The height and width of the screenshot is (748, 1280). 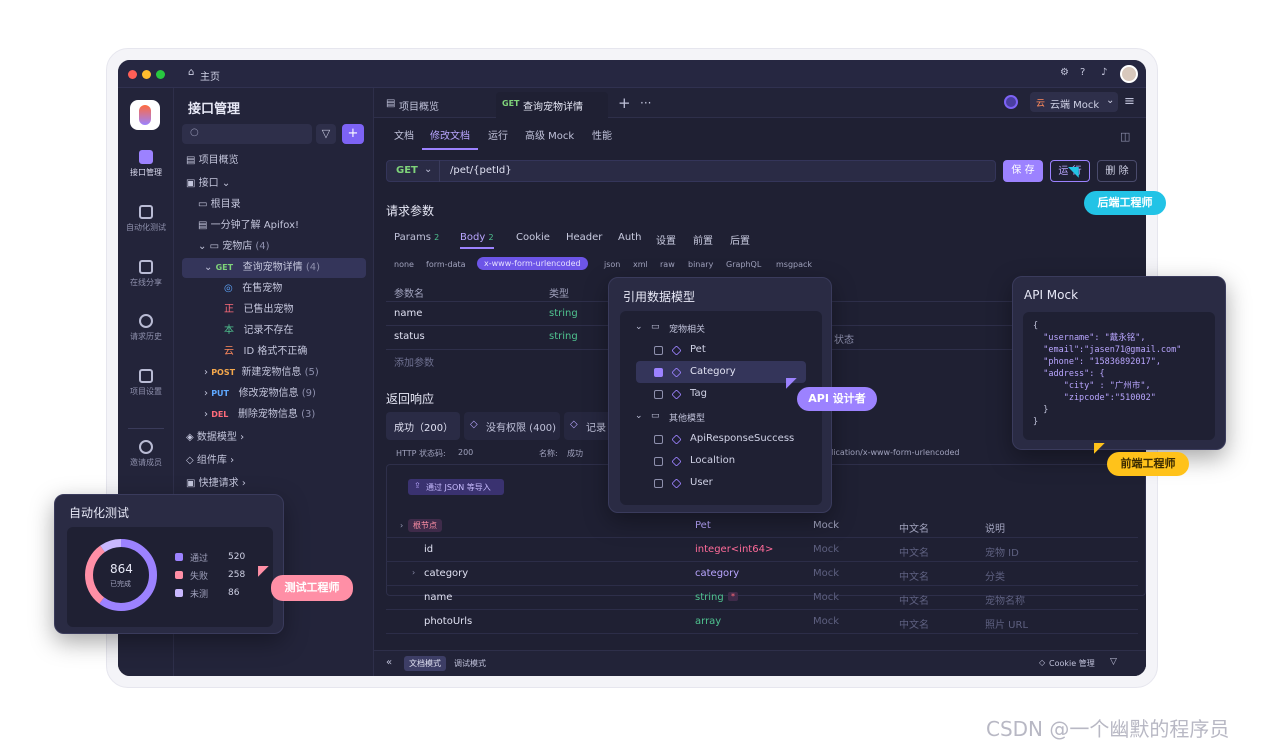 What do you see at coordinates (274, 289) in the screenshot?
I see `tree-item-case: ◎ 在售宠物` at bounding box center [274, 289].